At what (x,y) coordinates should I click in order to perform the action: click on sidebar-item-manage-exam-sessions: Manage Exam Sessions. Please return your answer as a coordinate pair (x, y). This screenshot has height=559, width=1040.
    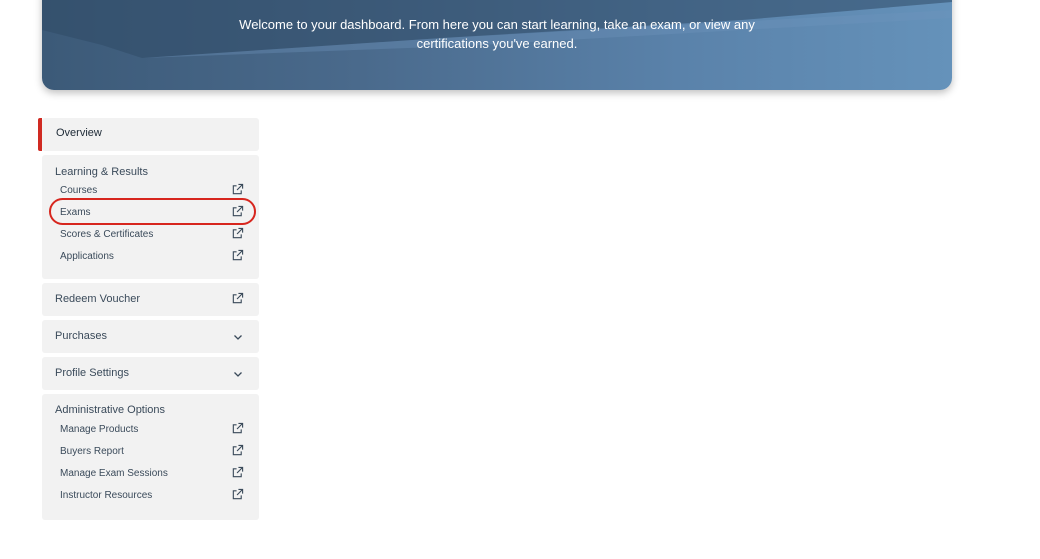
    Looking at the image, I should click on (154, 474).